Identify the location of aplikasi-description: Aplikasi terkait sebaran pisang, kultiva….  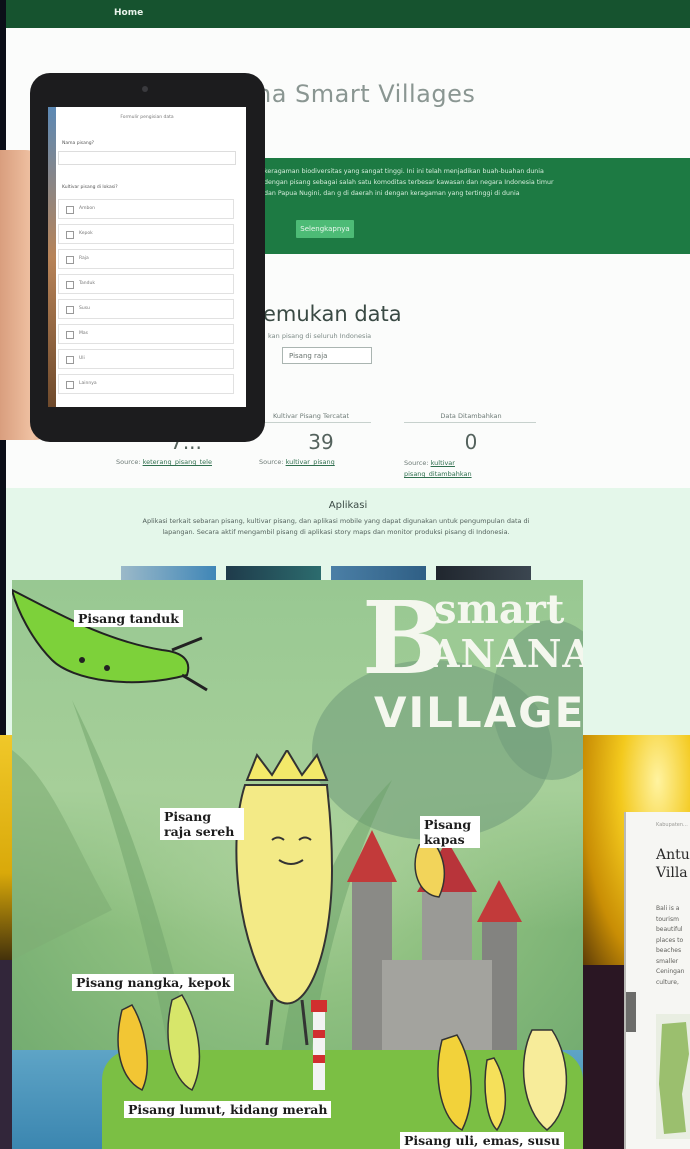
(336, 526).